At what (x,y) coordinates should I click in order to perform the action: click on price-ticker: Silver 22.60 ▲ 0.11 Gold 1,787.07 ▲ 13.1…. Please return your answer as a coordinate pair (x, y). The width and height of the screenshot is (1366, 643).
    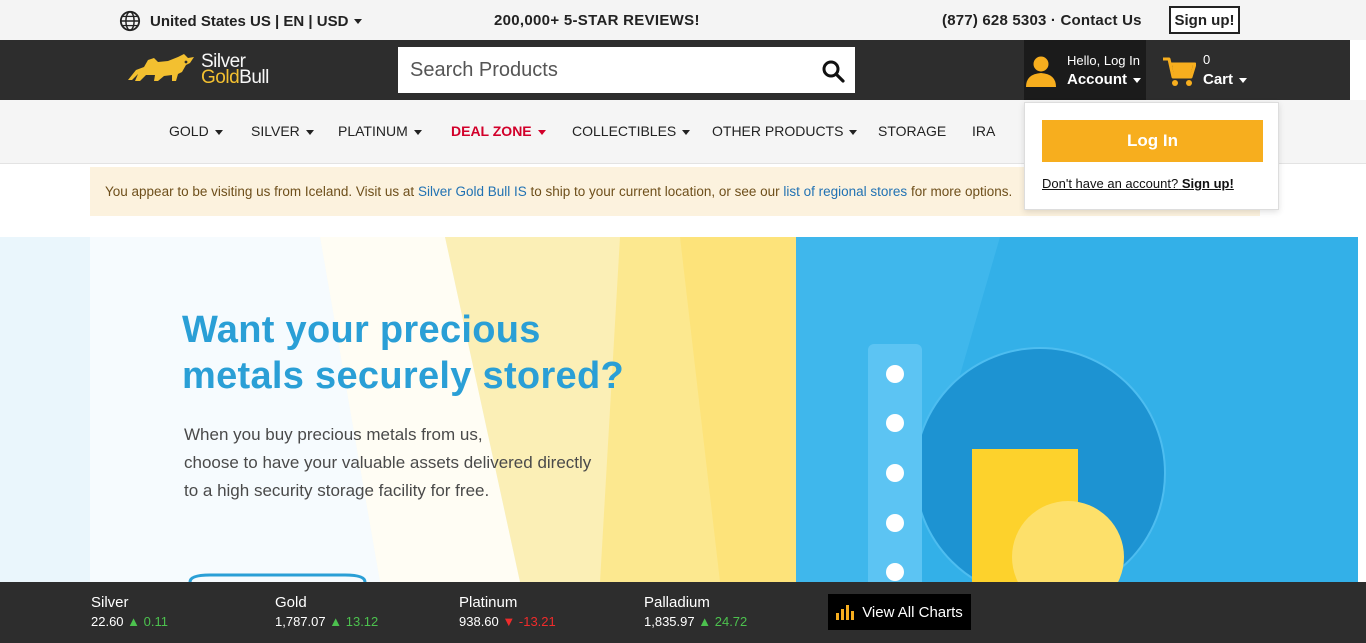
    Looking at the image, I should click on (683, 612).